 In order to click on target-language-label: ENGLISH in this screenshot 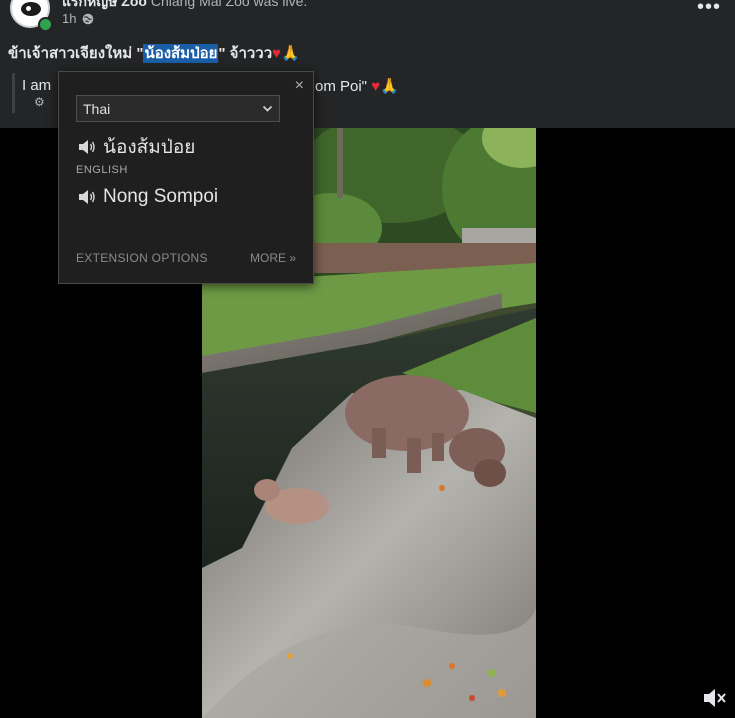, I will do `click(102, 170)`.